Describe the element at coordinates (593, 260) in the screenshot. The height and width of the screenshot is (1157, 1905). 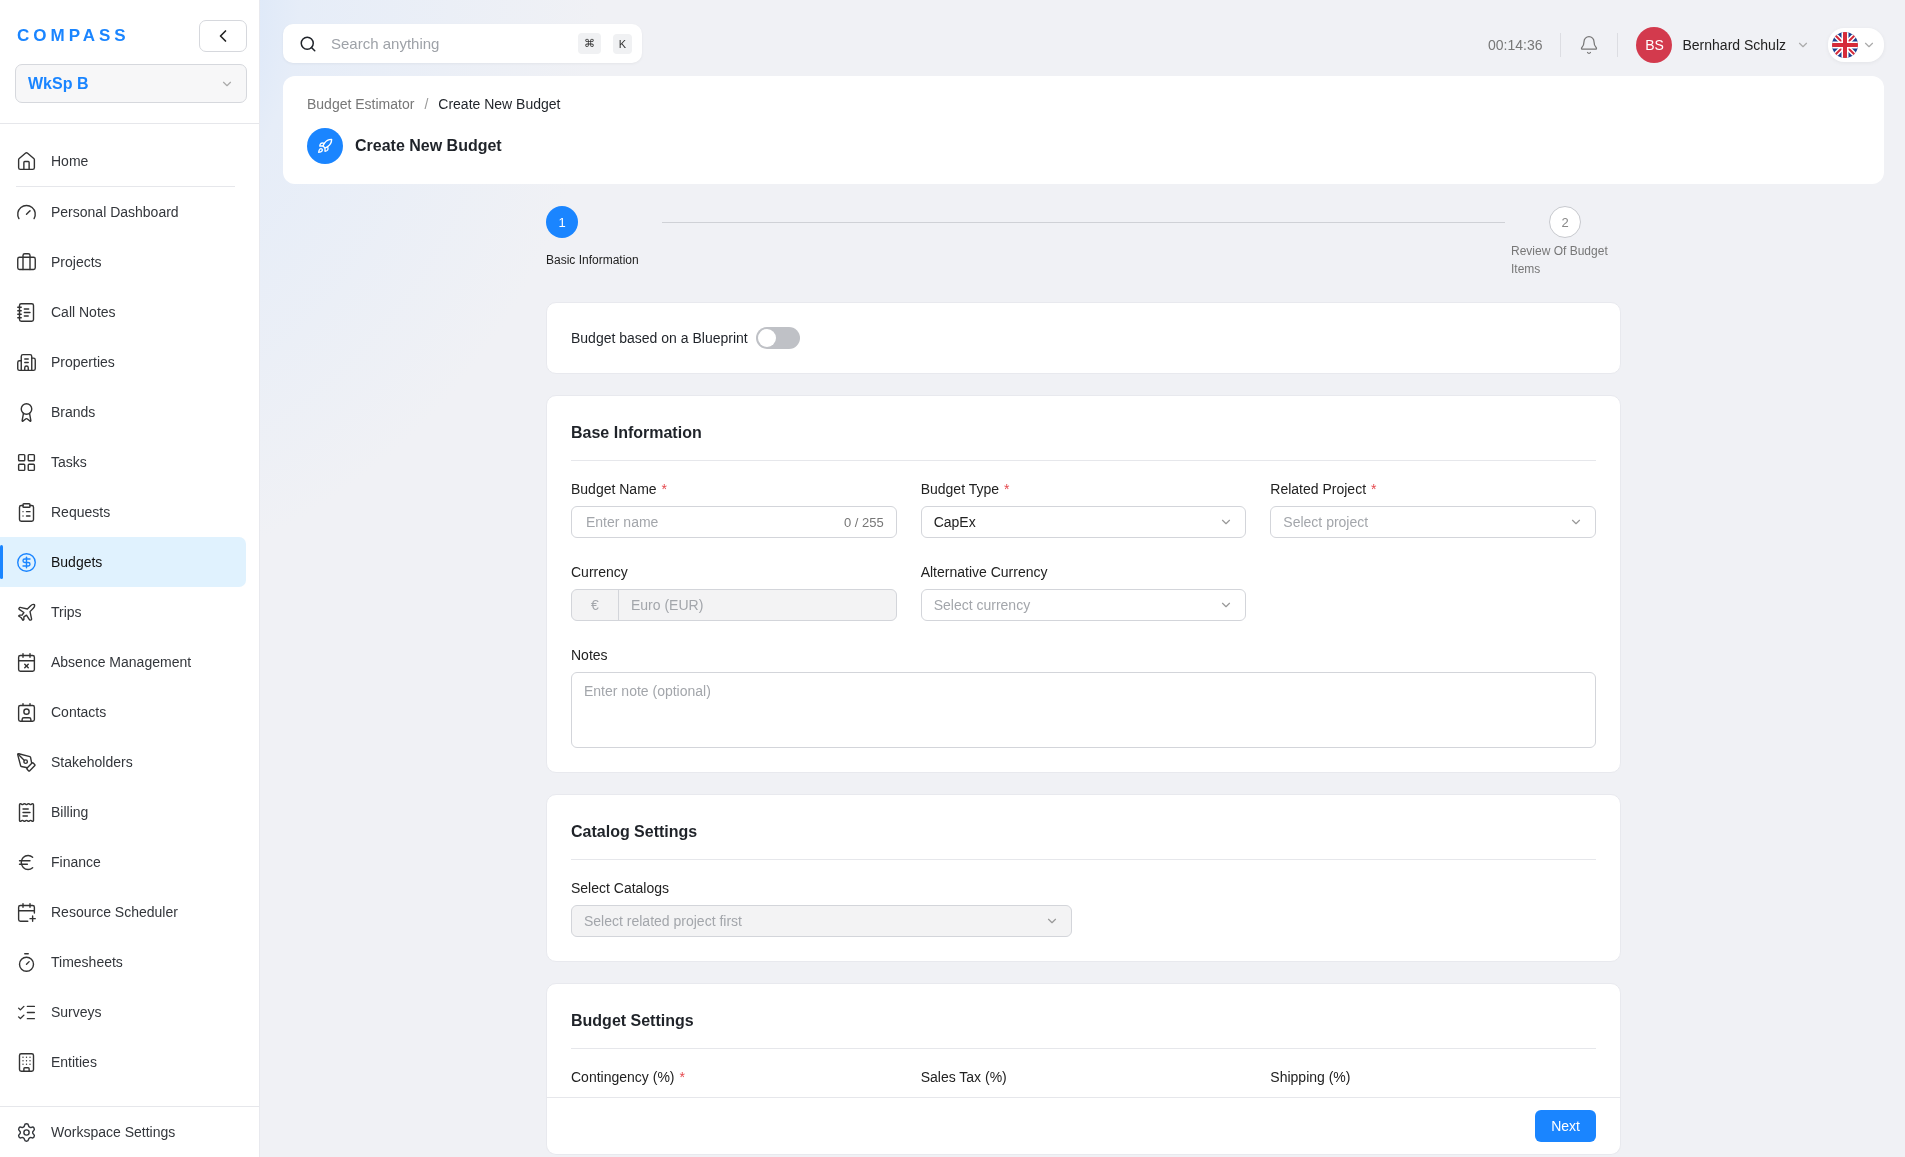
I see `step-label: Basic Information` at that location.